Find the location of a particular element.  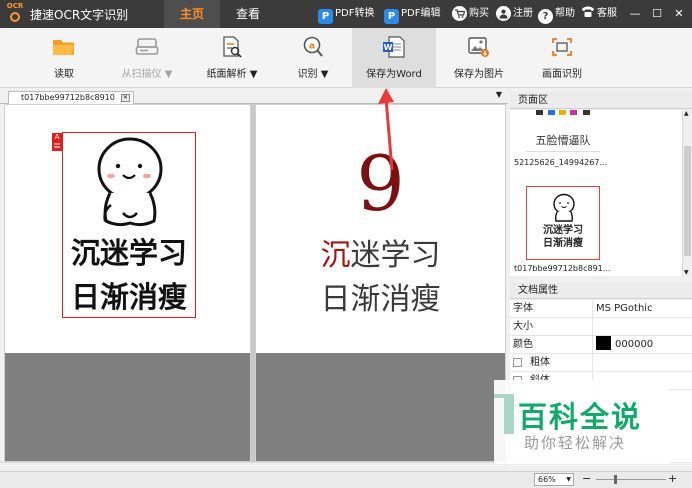

recognize-icon: a is located at coordinates (313, 46).